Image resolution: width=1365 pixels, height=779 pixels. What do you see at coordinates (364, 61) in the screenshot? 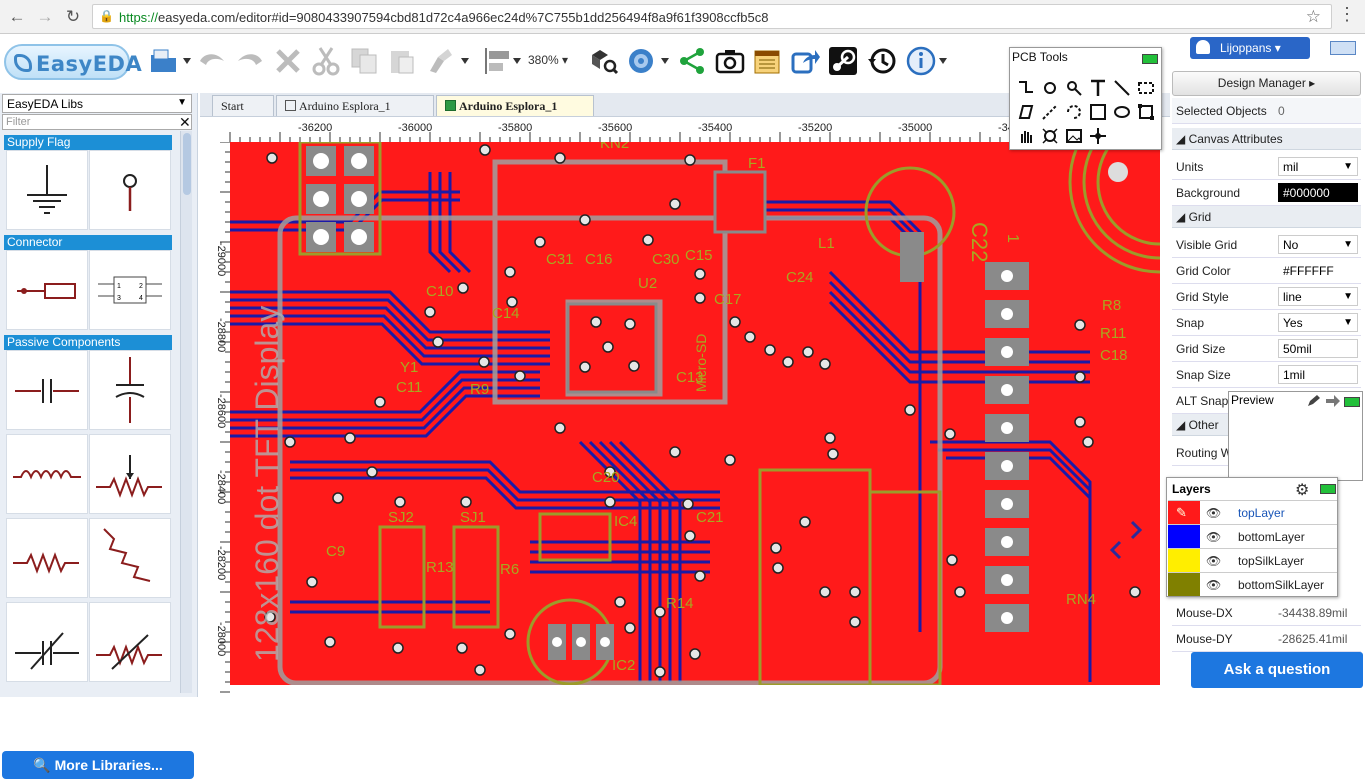
I see `copy-icon` at bounding box center [364, 61].